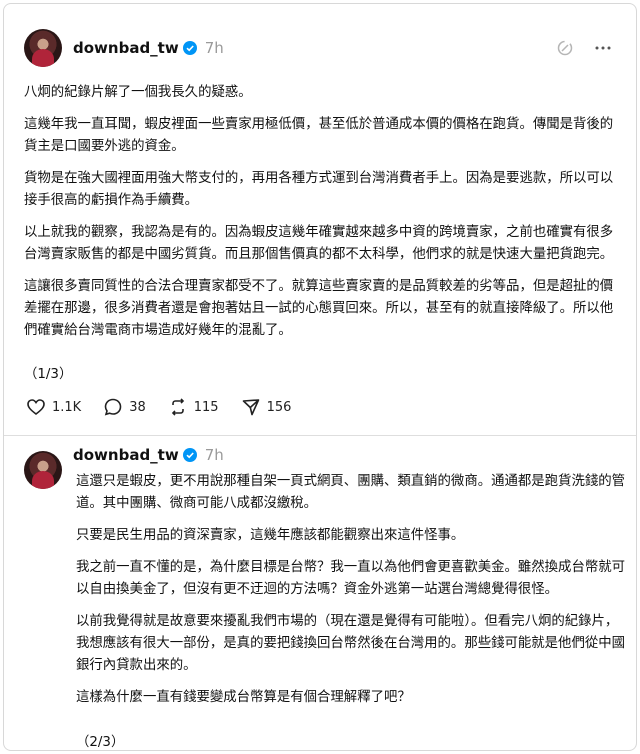 The width and height of the screenshot is (640, 754). I want to click on heart-icon, so click(36, 407).